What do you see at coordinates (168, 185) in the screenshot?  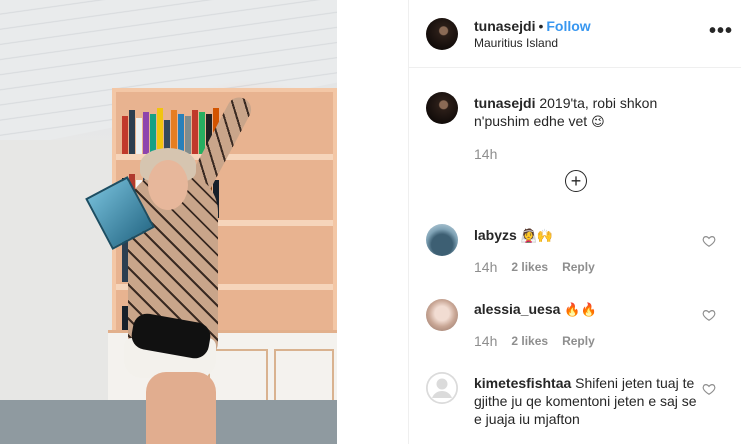 I see `photo-person-head` at bounding box center [168, 185].